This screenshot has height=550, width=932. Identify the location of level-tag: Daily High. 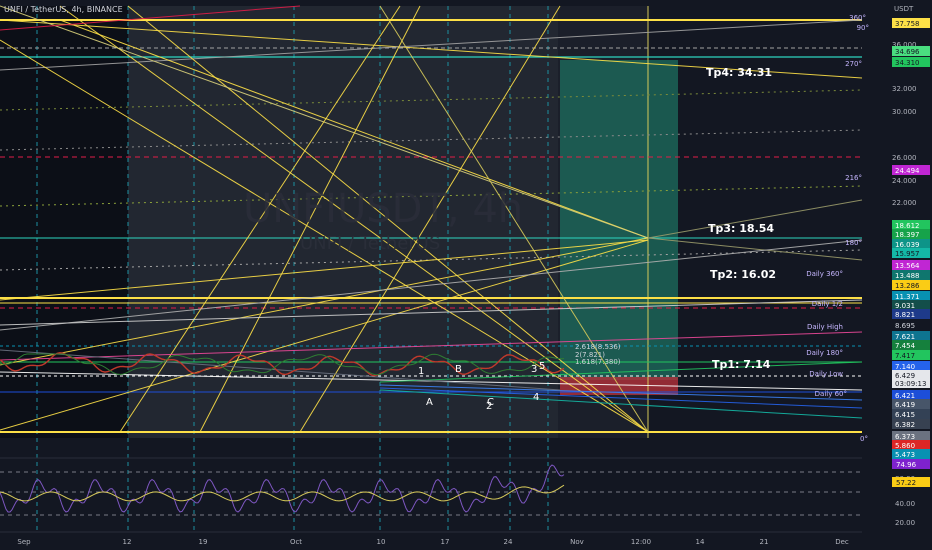
(825, 327).